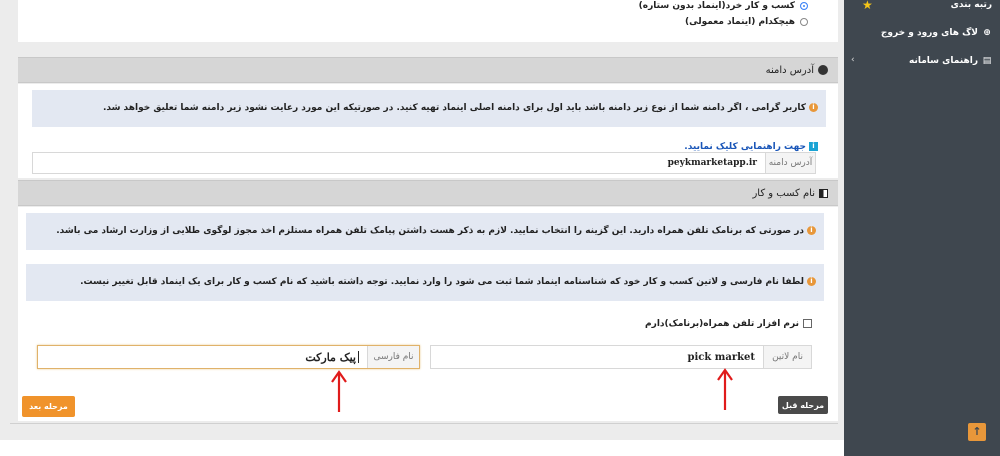 The height and width of the screenshot is (456, 1000). I want to click on document-icon: ▤, so click(987, 61).